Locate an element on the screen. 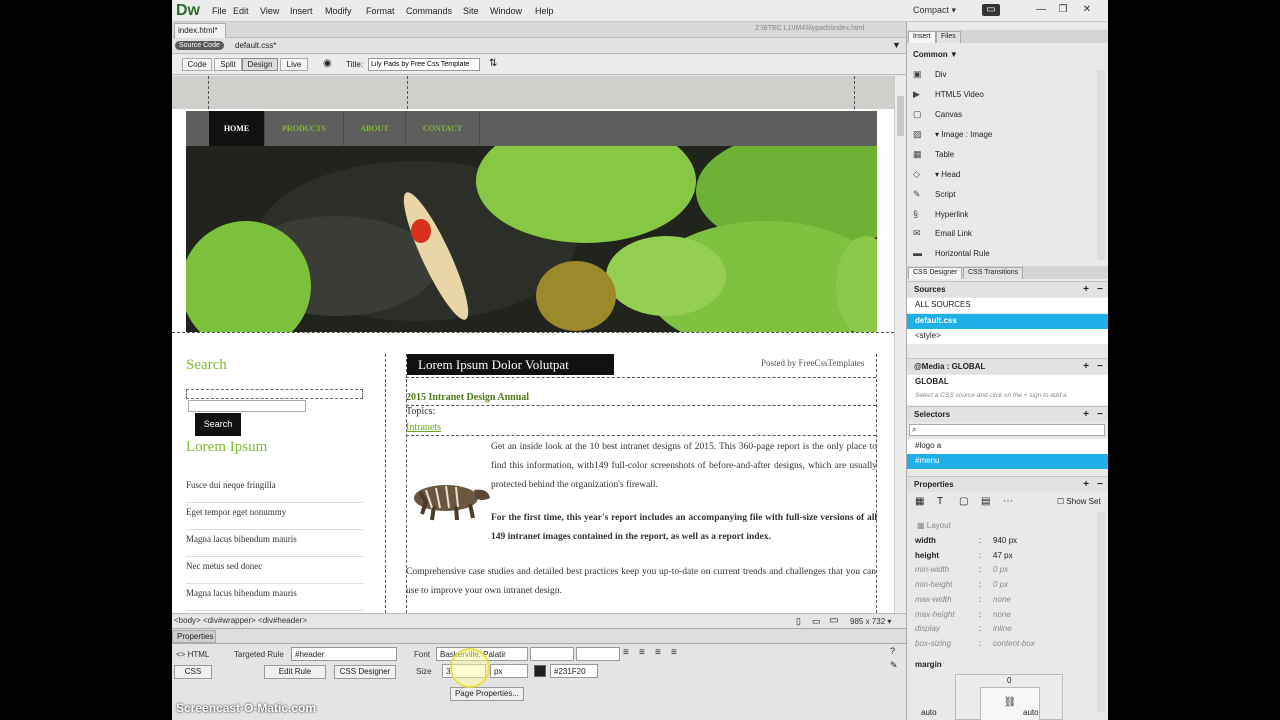  targeted-rule-select: #header is located at coordinates (344, 654).